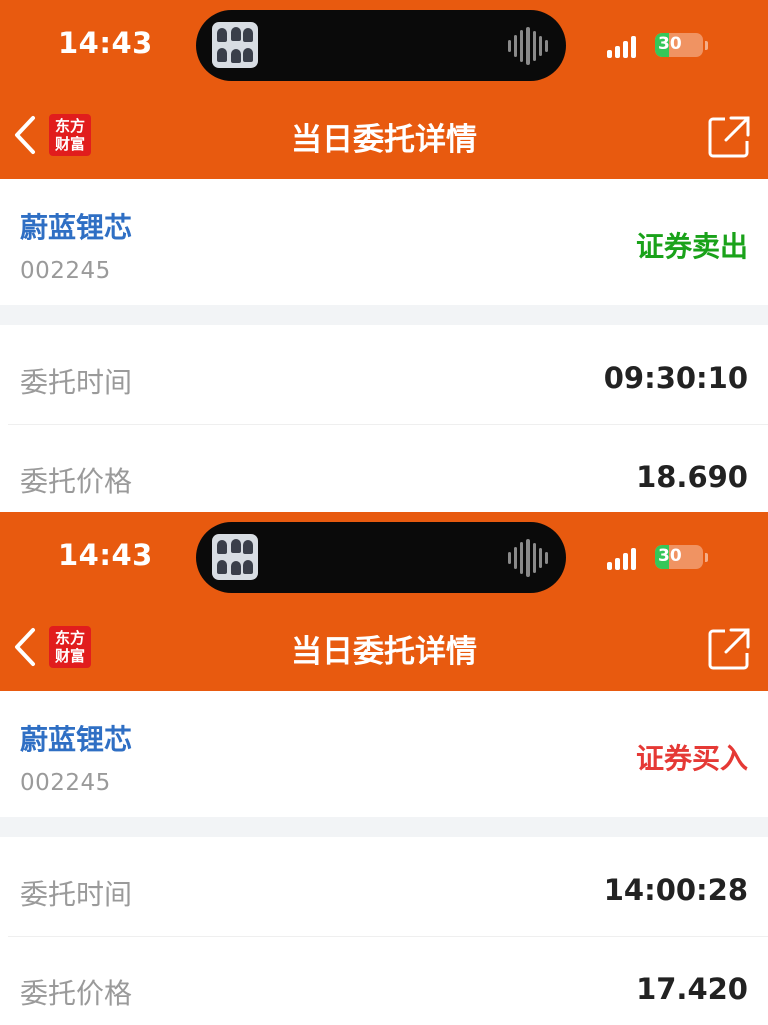 The width and height of the screenshot is (768, 1025). I want to click on detail-row-order-time: 委托时间 09:30:10, so click(384, 376).